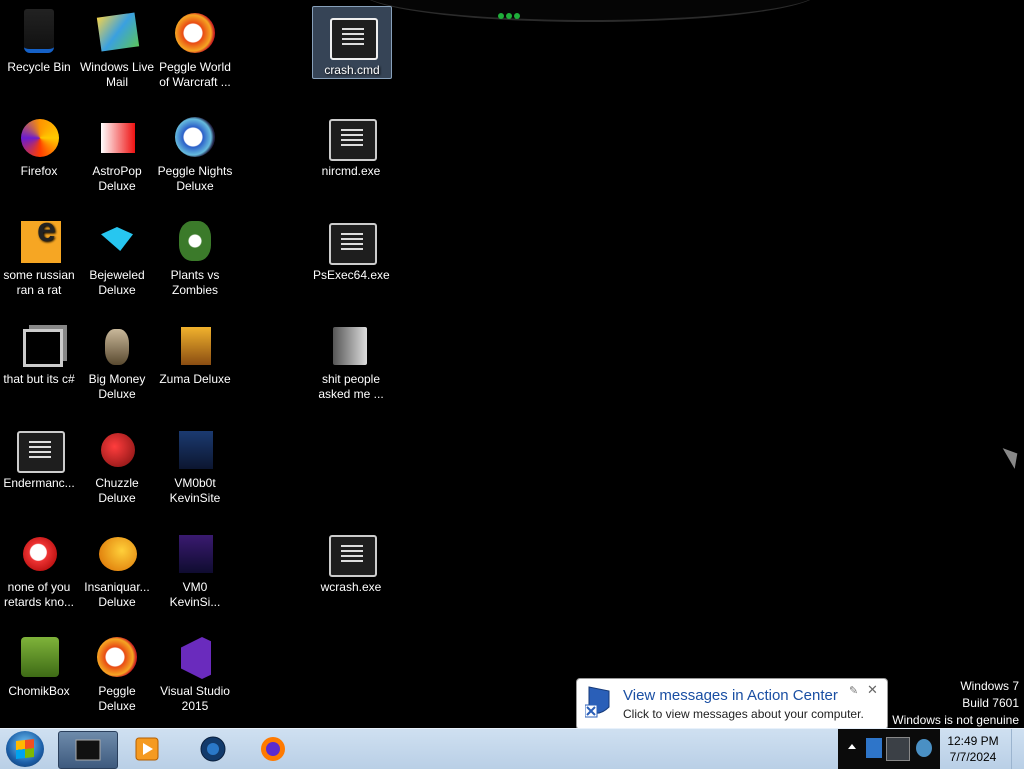 This screenshot has width=1024, height=769. Describe the element at coordinates (512, 748) in the screenshot. I see `taskbar: 12:49 PM 7/7/2024` at that location.